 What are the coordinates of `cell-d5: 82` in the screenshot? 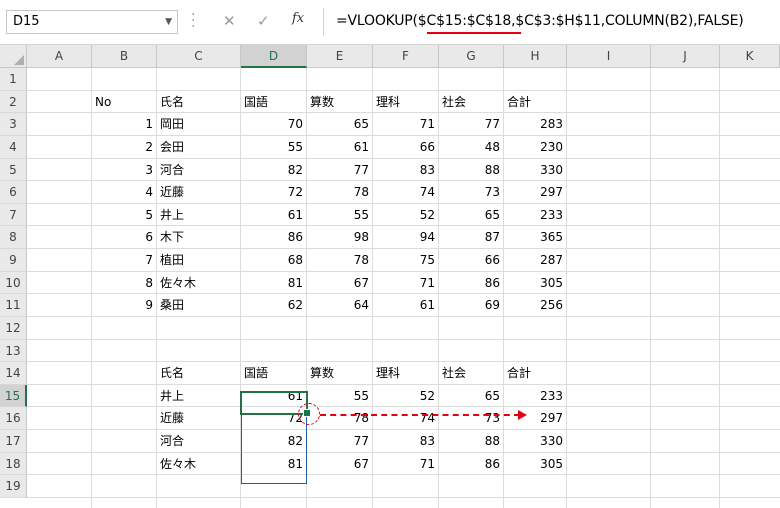 It's located at (274, 170).